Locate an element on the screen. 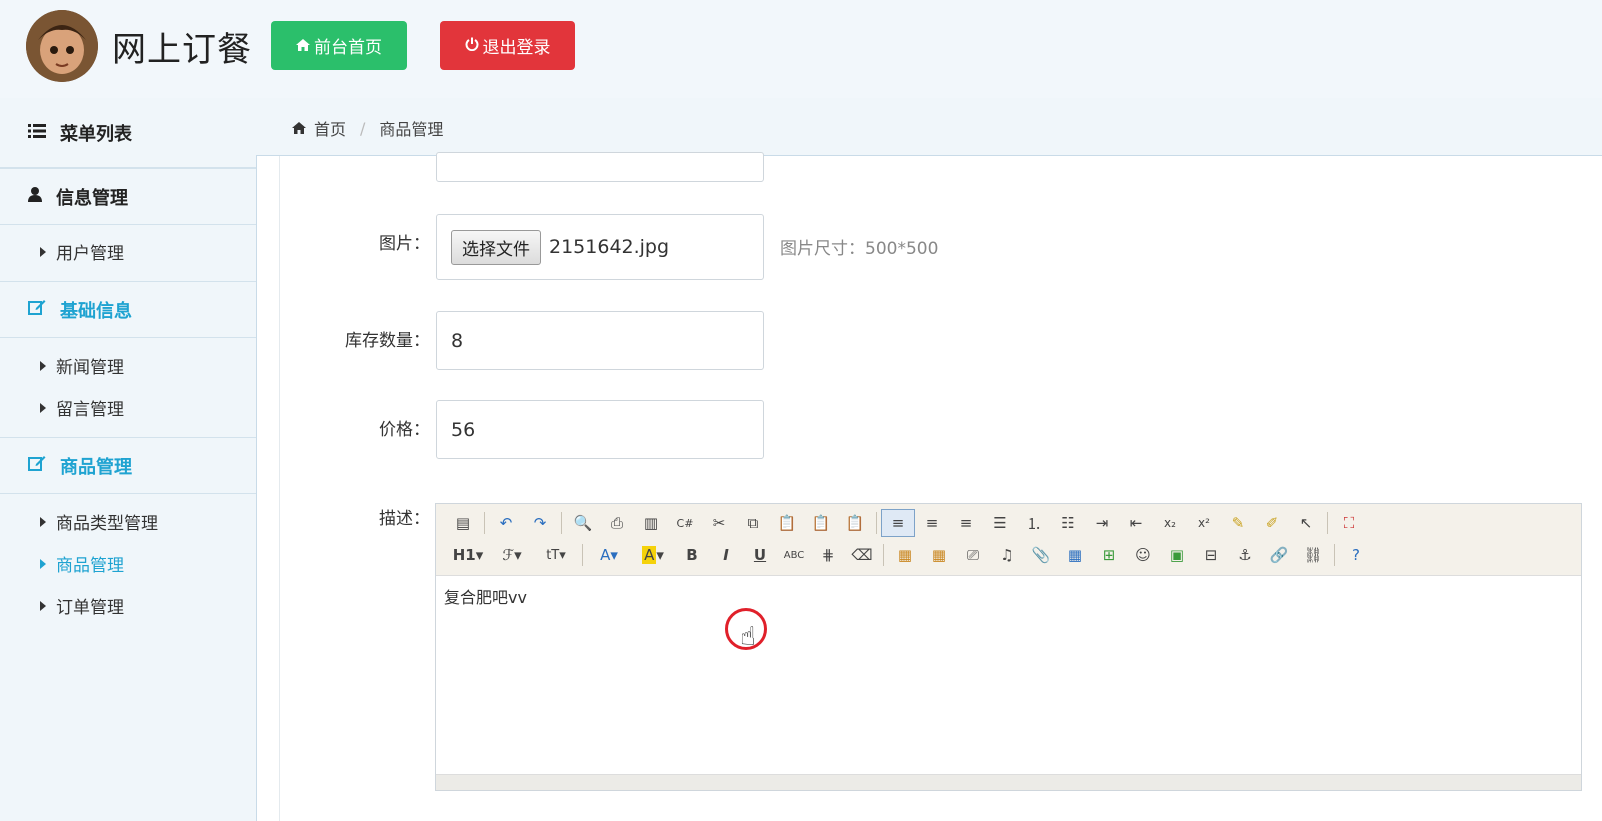 The height and width of the screenshot is (821, 1602). bold-icon: B is located at coordinates (692, 555).